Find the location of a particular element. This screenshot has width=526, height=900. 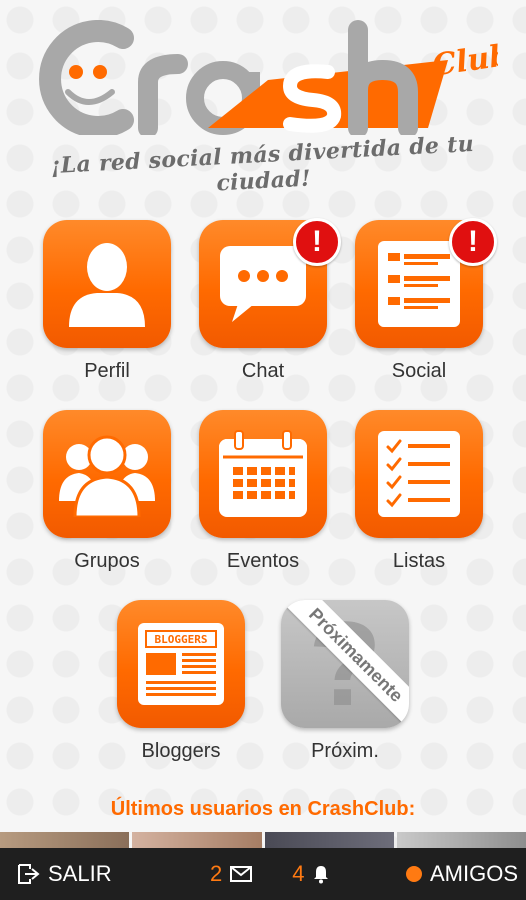

tile-listas: Listas is located at coordinates (419, 491).